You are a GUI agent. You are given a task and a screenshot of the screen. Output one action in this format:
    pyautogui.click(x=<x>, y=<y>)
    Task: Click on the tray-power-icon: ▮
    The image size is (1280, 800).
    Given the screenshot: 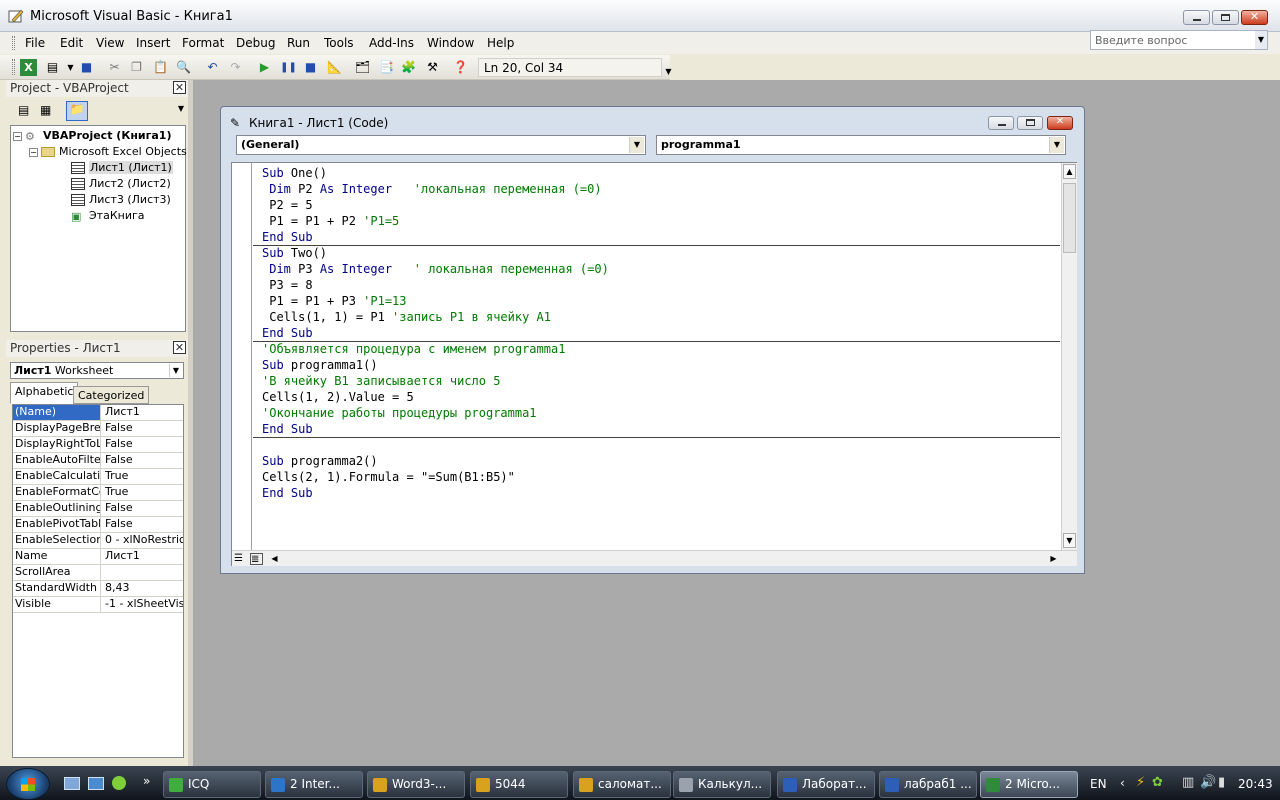 What is the action you would take?
    pyautogui.click(x=1221, y=782)
    